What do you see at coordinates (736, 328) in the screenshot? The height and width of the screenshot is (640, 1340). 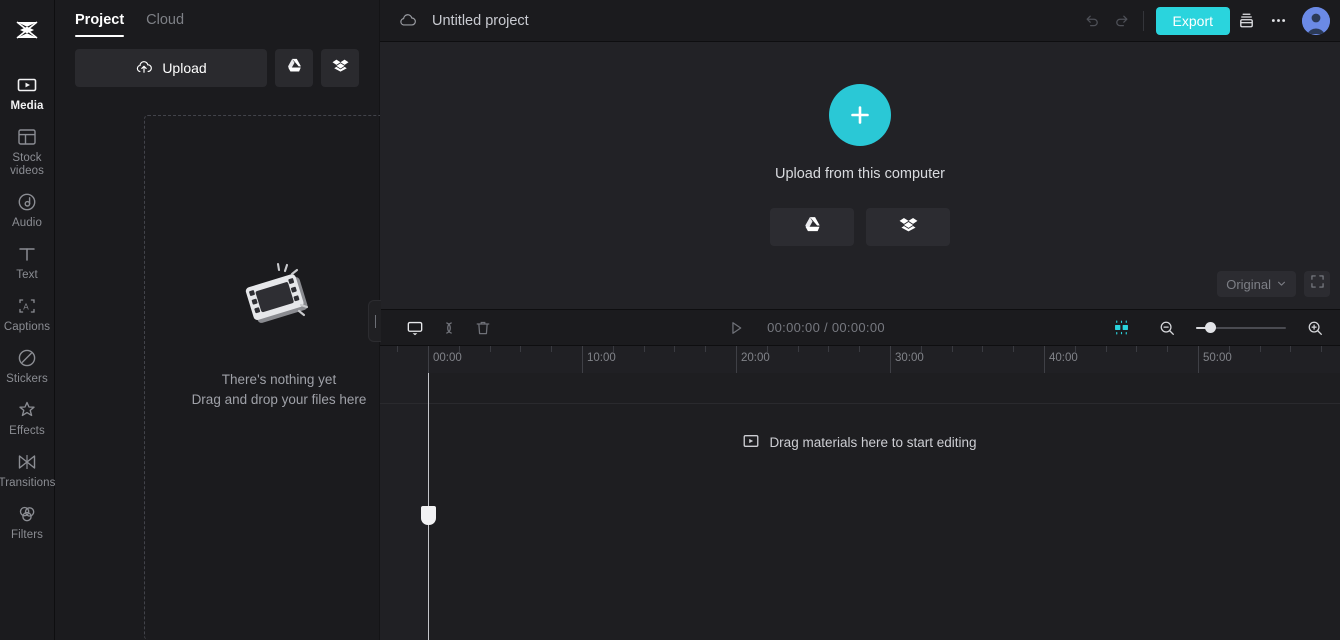 I see `play-icon` at bounding box center [736, 328].